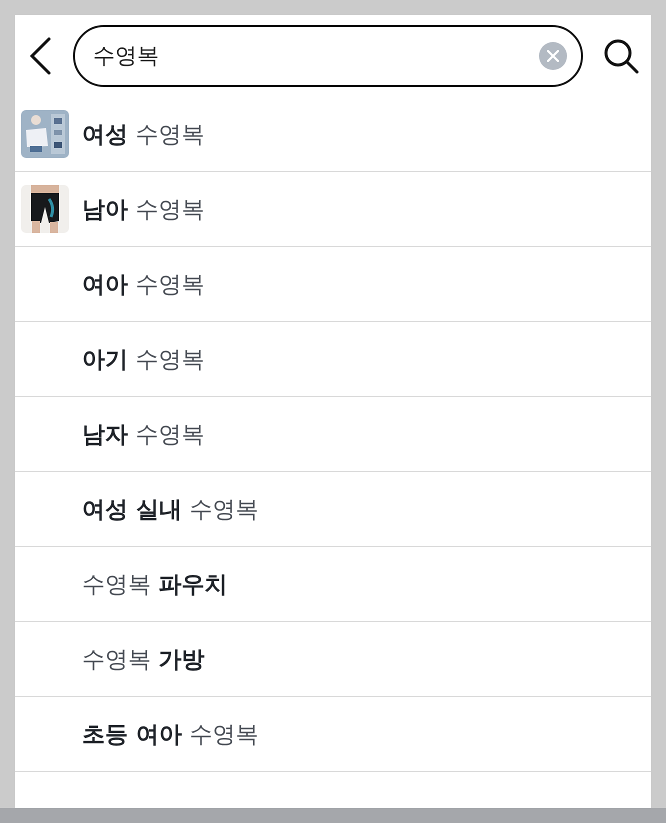 The width and height of the screenshot is (666, 823). What do you see at coordinates (143, 284) in the screenshot?
I see `suggestion-item: 여아 수영복` at bounding box center [143, 284].